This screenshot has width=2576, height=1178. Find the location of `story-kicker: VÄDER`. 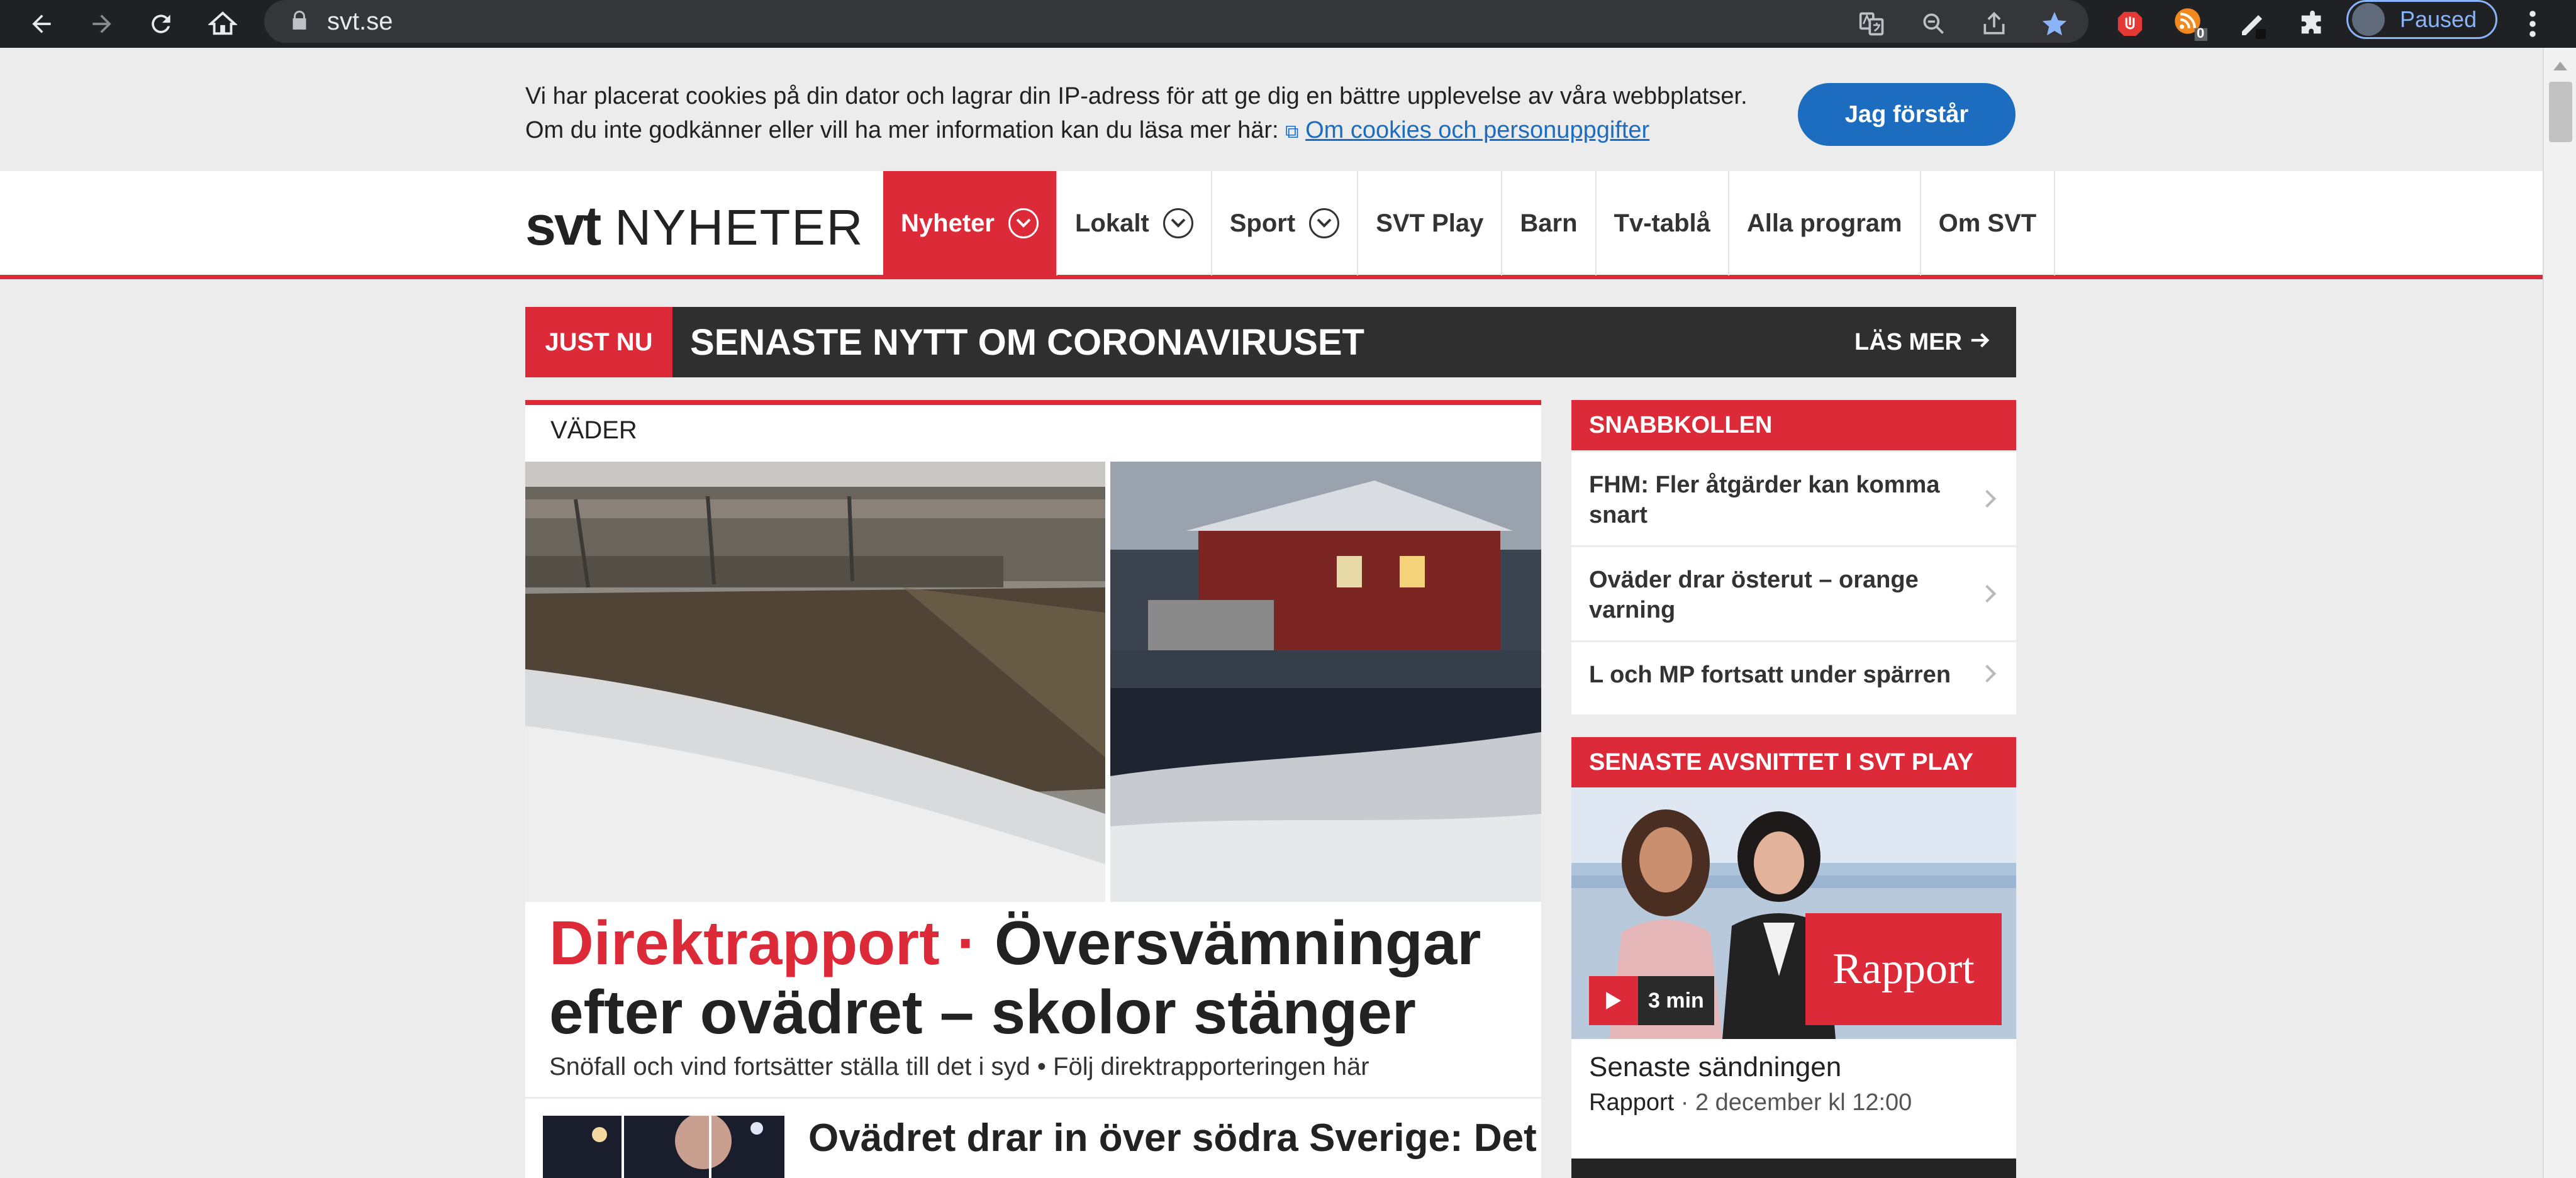

story-kicker: VÄDER is located at coordinates (593, 430).